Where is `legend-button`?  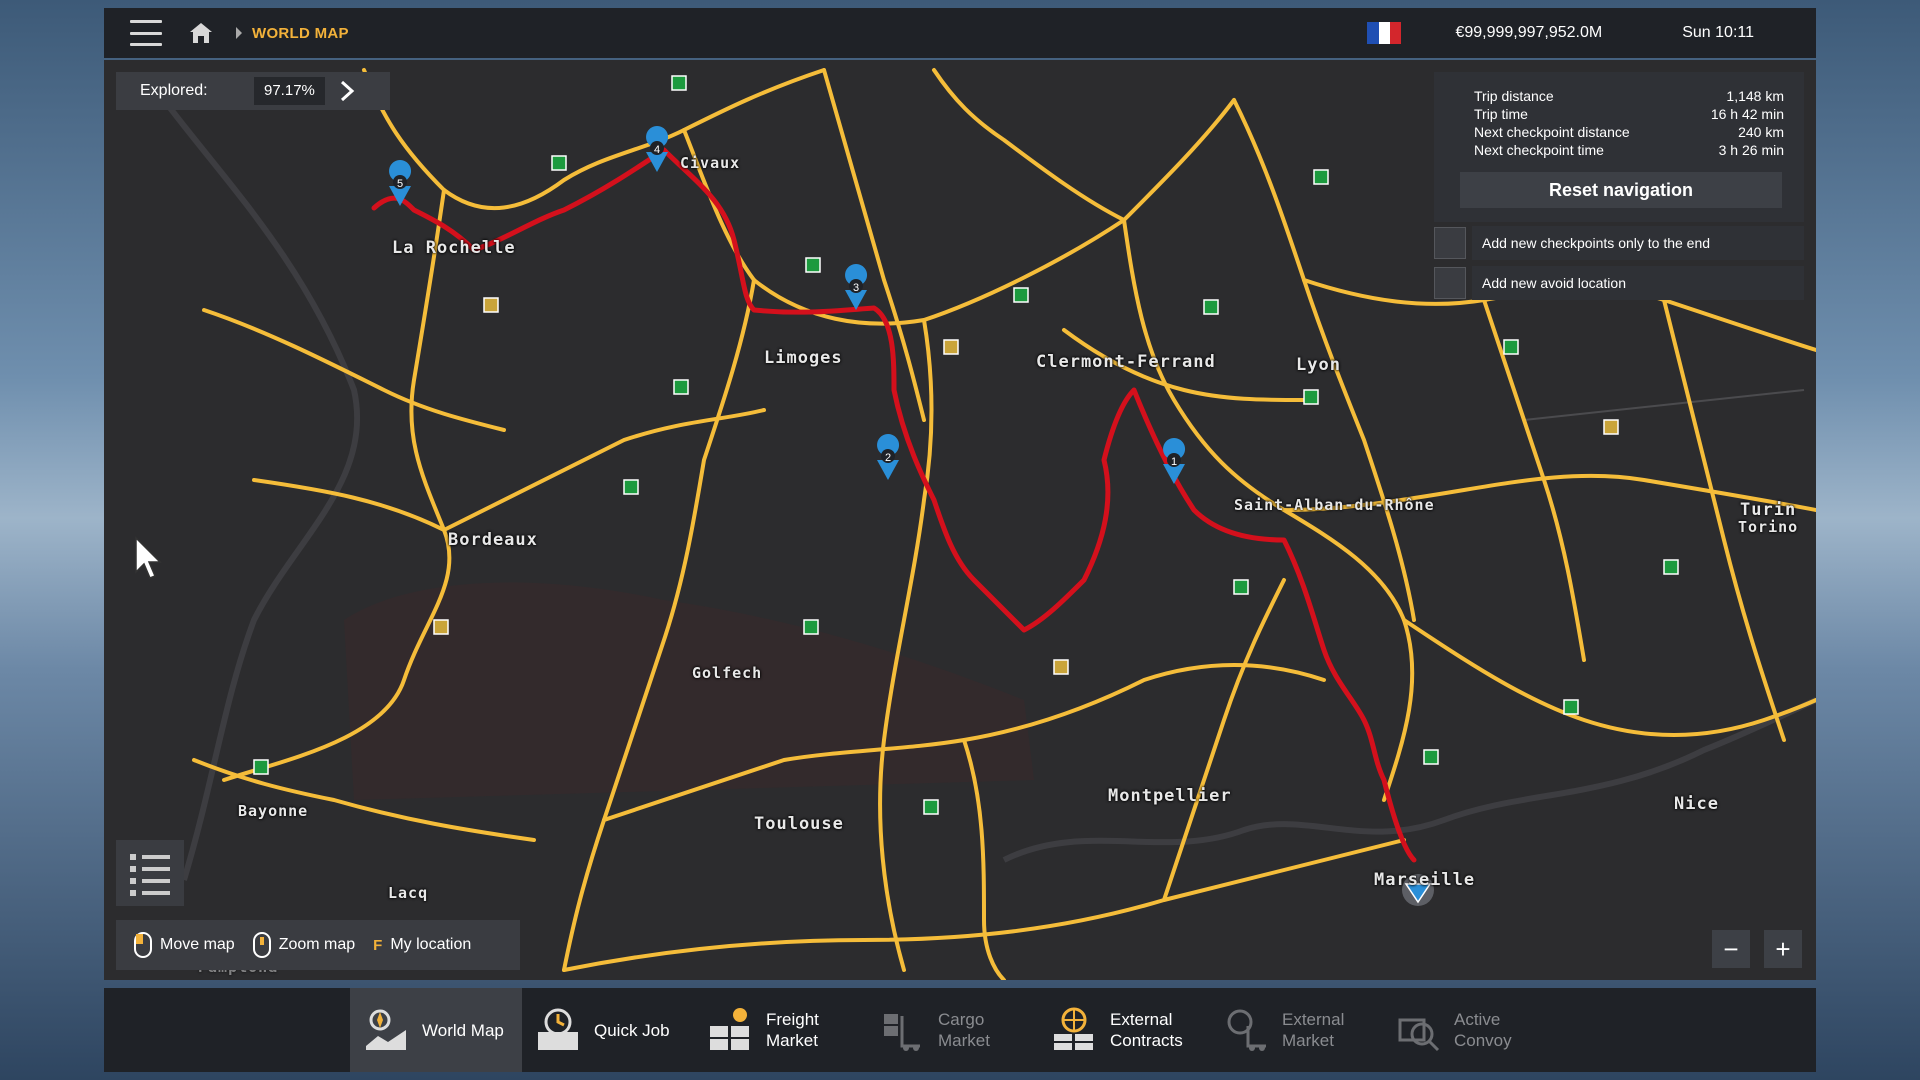 legend-button is located at coordinates (150, 873).